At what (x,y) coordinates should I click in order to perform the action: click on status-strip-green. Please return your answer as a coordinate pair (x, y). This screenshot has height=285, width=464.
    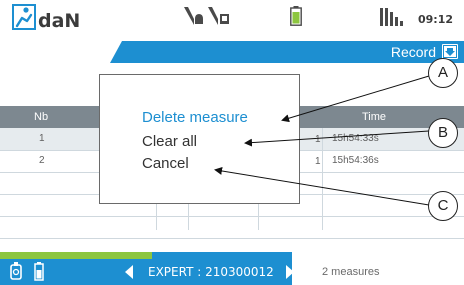
    Looking at the image, I should click on (76, 255).